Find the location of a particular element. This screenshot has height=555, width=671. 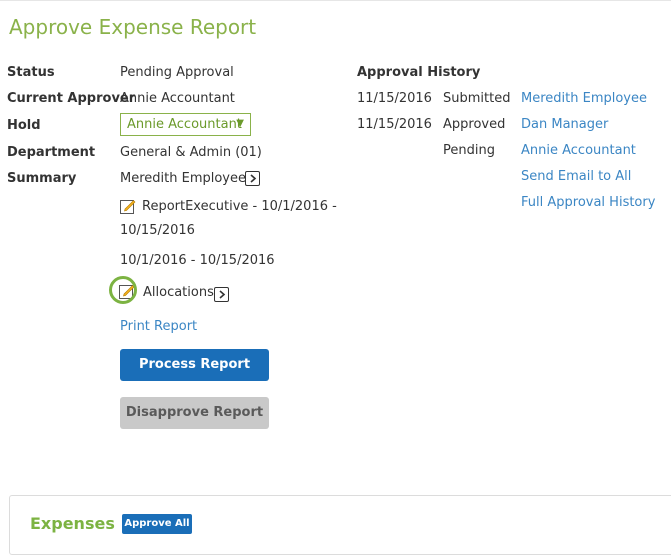

allocations-expand-button is located at coordinates (221, 294).